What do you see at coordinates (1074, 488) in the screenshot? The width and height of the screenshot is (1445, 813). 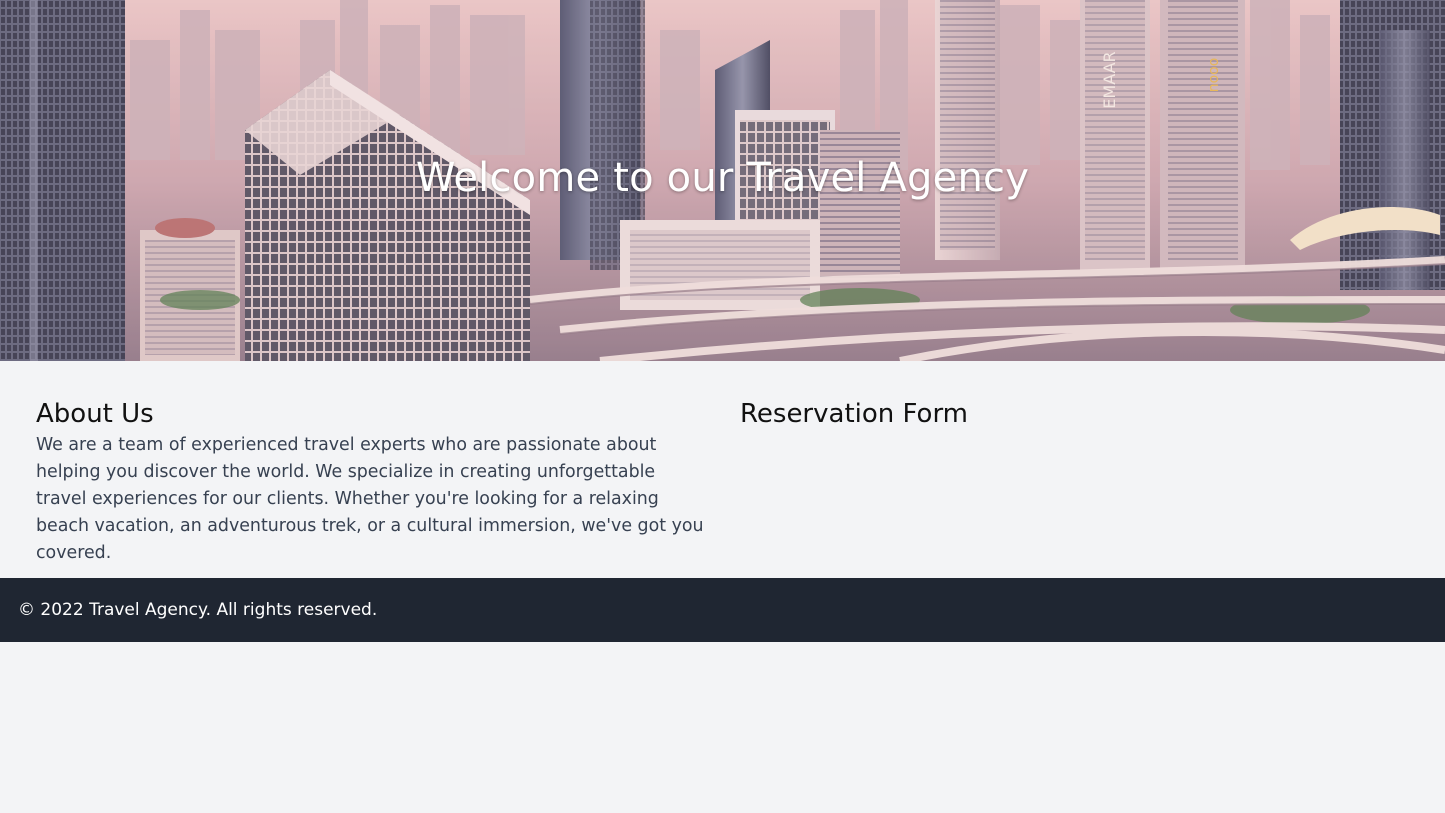 I see `reservation-section: Reservation Form` at bounding box center [1074, 488].